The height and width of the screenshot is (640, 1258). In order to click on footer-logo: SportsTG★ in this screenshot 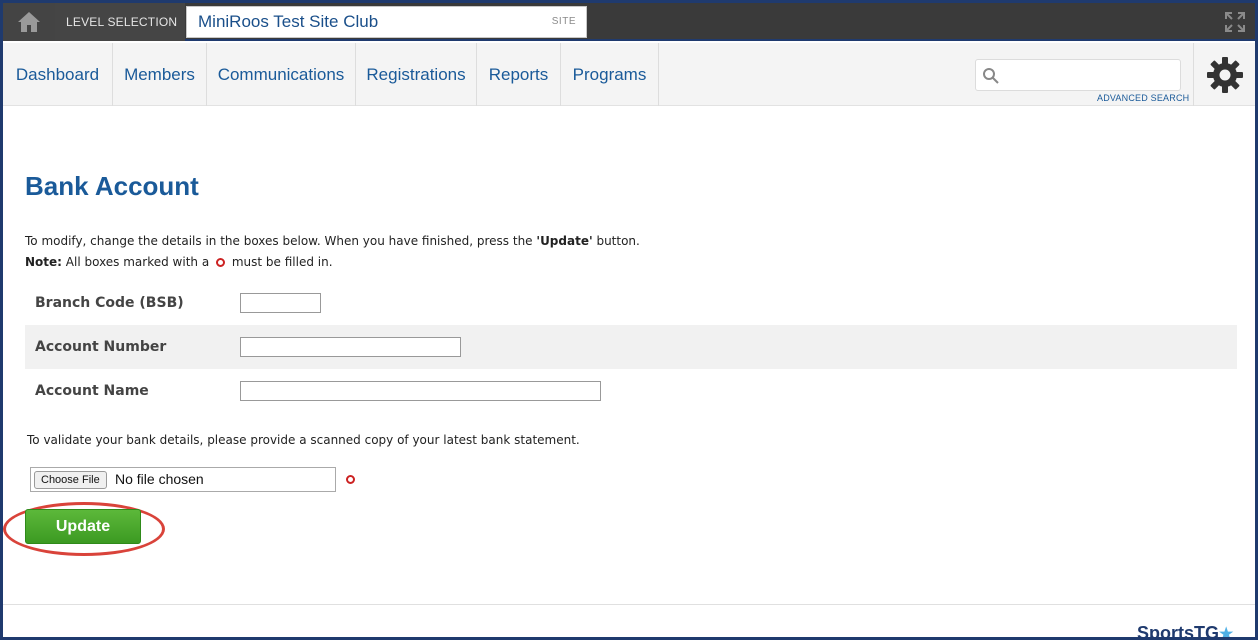, I will do `click(1185, 630)`.